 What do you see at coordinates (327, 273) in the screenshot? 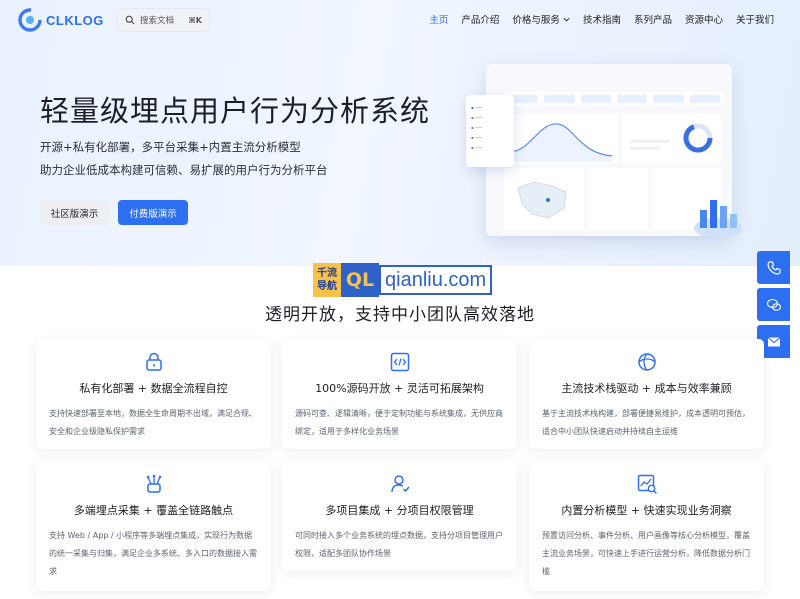
I see `watermark-text-1: 千流` at bounding box center [327, 273].